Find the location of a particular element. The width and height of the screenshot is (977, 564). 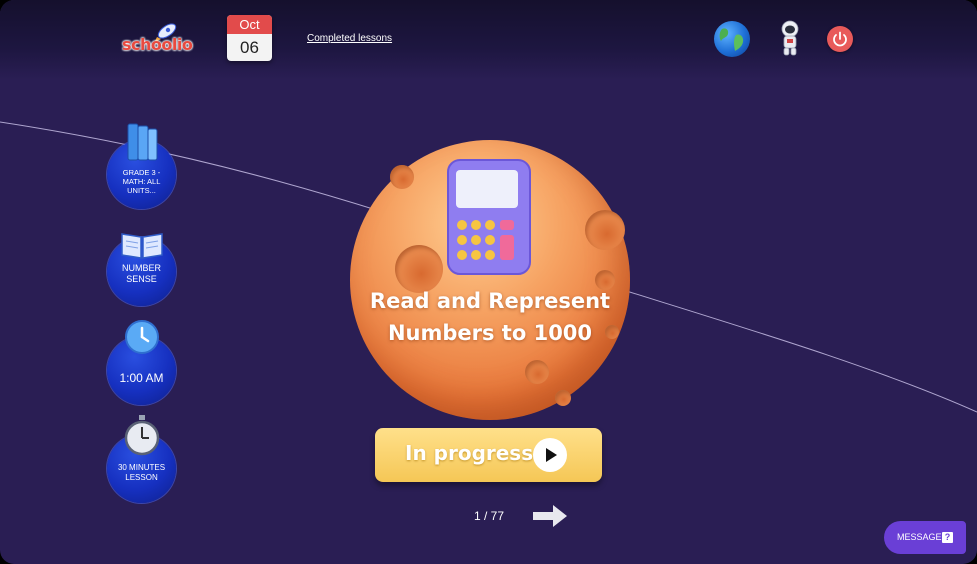

sidebar-item-time: 1:00 AM is located at coordinates (141, 362).